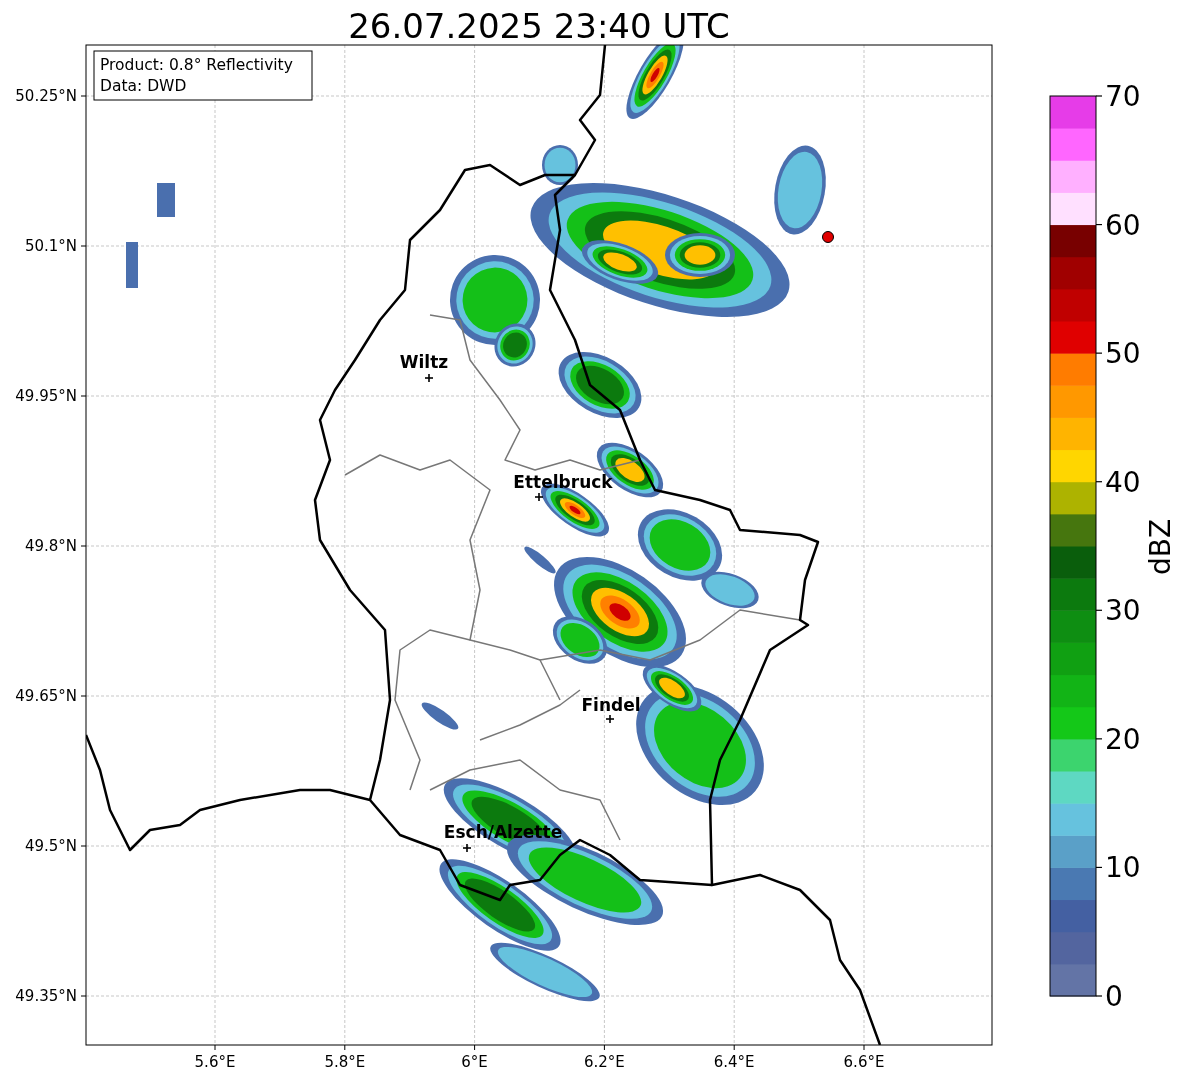 The image size is (1184, 1081). Describe the element at coordinates (563, 482) in the screenshot. I see `city-label: Ettelbruck` at that location.